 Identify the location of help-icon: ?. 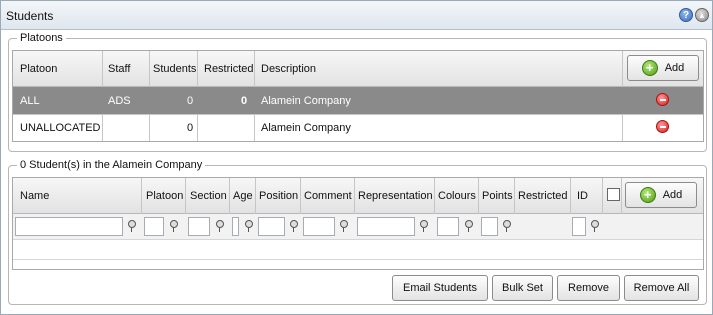
(686, 15).